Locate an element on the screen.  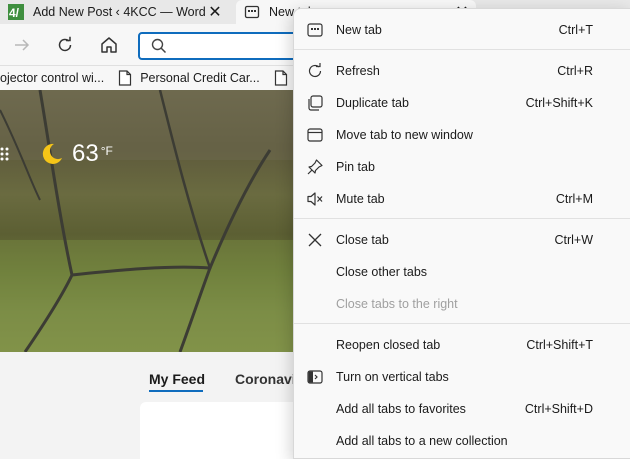
temperature: 63 is located at coordinates (85, 153).